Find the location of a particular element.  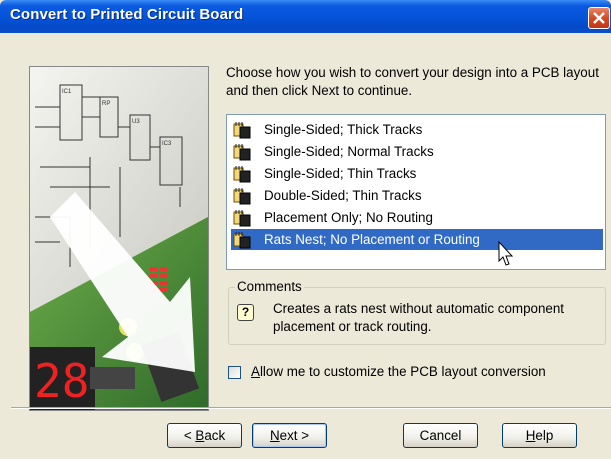

list-item: Single-Sided; Normal Tracks is located at coordinates (417, 151).